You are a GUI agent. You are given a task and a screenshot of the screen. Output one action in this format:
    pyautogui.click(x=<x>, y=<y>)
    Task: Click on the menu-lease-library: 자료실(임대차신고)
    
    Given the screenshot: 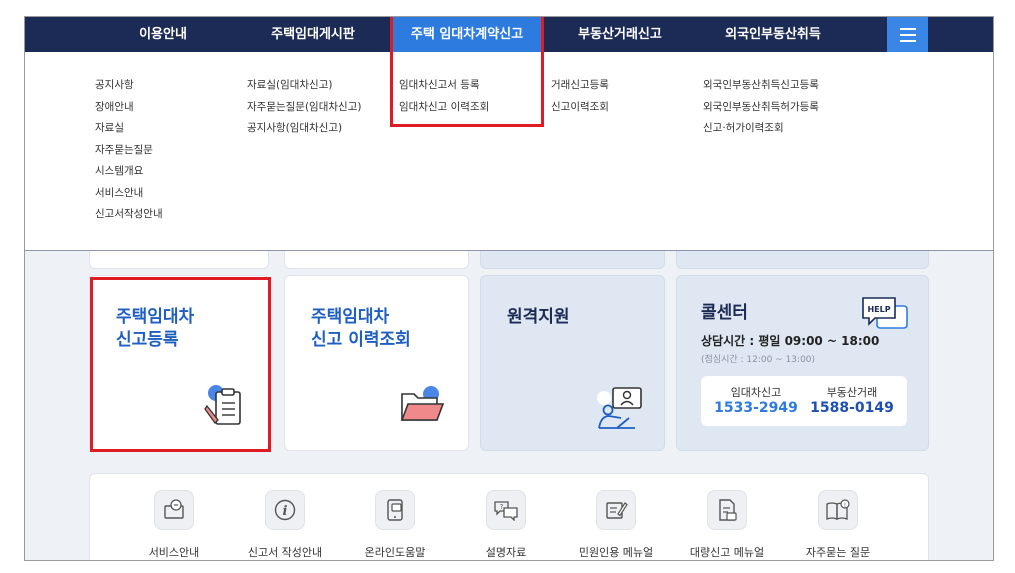 What is the action you would take?
    pyautogui.click(x=304, y=86)
    